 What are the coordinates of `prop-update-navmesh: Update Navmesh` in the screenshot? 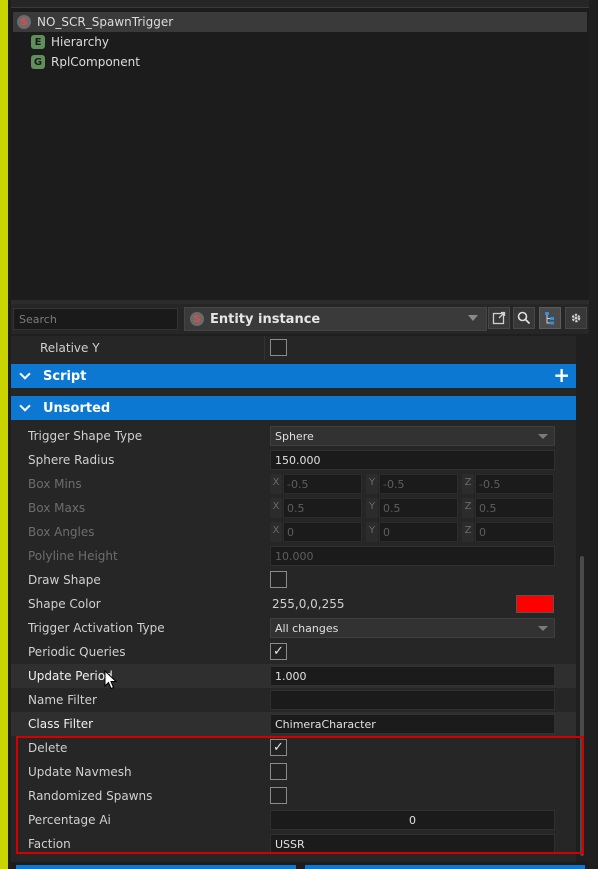 It's located at (293, 772).